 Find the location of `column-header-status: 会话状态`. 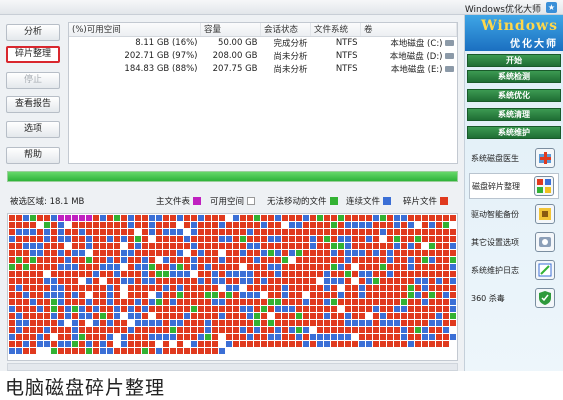

column-header-status: 会话状态 is located at coordinates (285, 30).